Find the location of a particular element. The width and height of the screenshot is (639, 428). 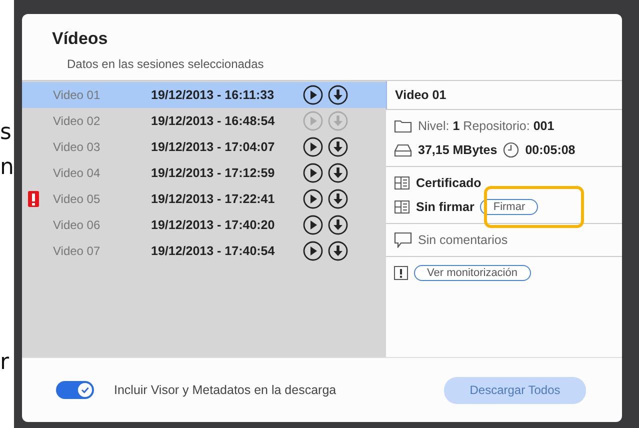

video-datetime: 19/12/2013 - 17:40:54 is located at coordinates (213, 251).